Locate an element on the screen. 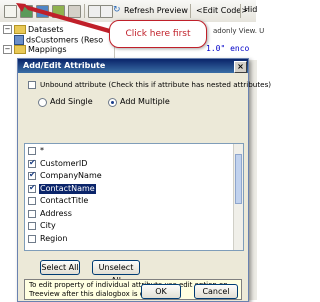 The image size is (320, 302). grid-icon is located at coordinates (74, 11).